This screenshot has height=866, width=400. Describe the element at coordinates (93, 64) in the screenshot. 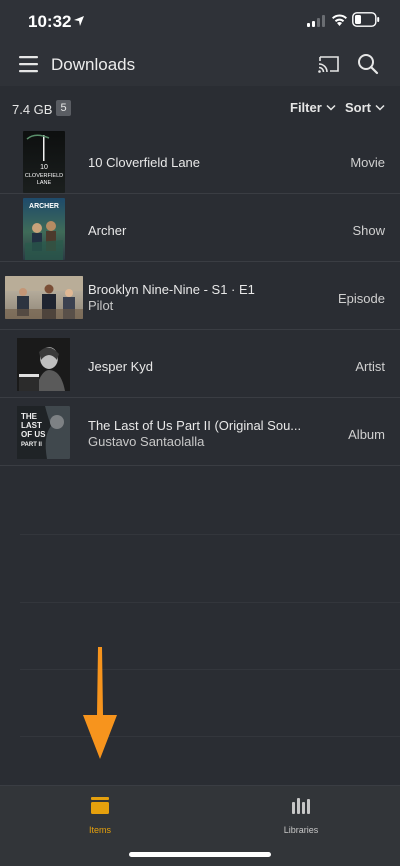

I see `page-title: Downloads` at that location.